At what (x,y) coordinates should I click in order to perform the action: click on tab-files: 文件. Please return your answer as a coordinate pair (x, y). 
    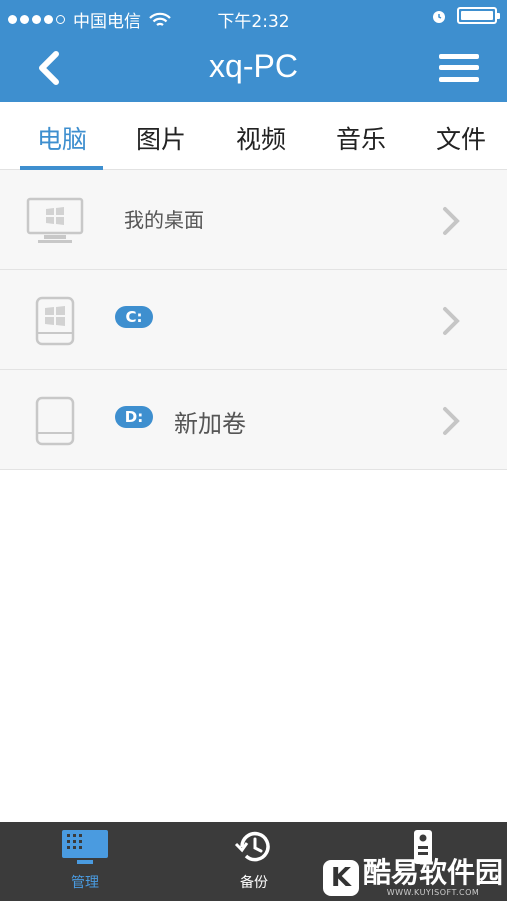
    Looking at the image, I should click on (459, 138).